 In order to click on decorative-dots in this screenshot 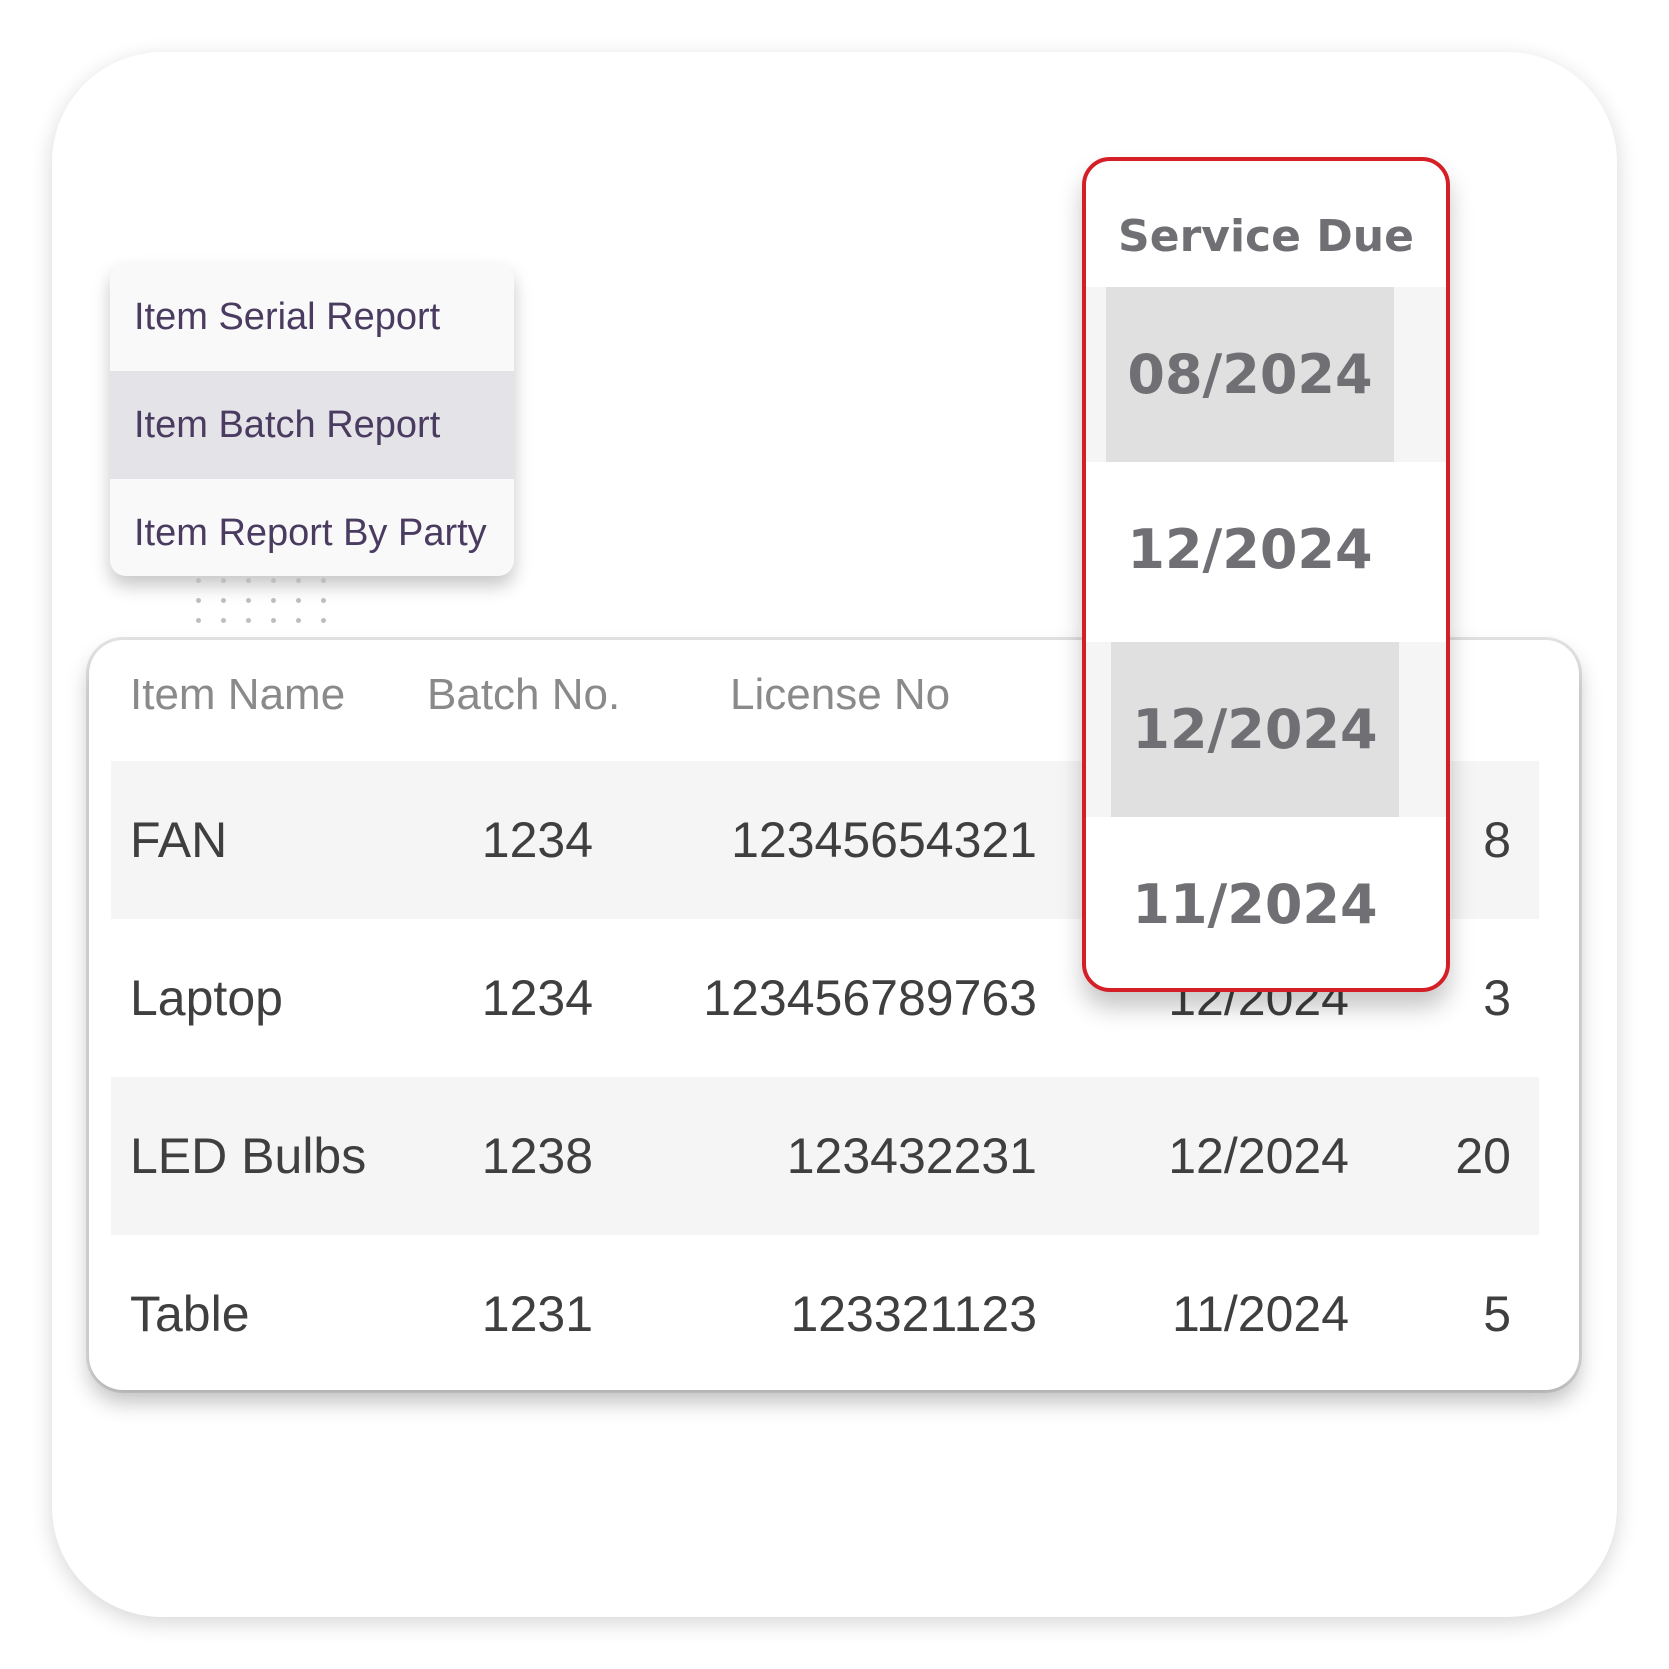, I will do `click(263, 600)`.